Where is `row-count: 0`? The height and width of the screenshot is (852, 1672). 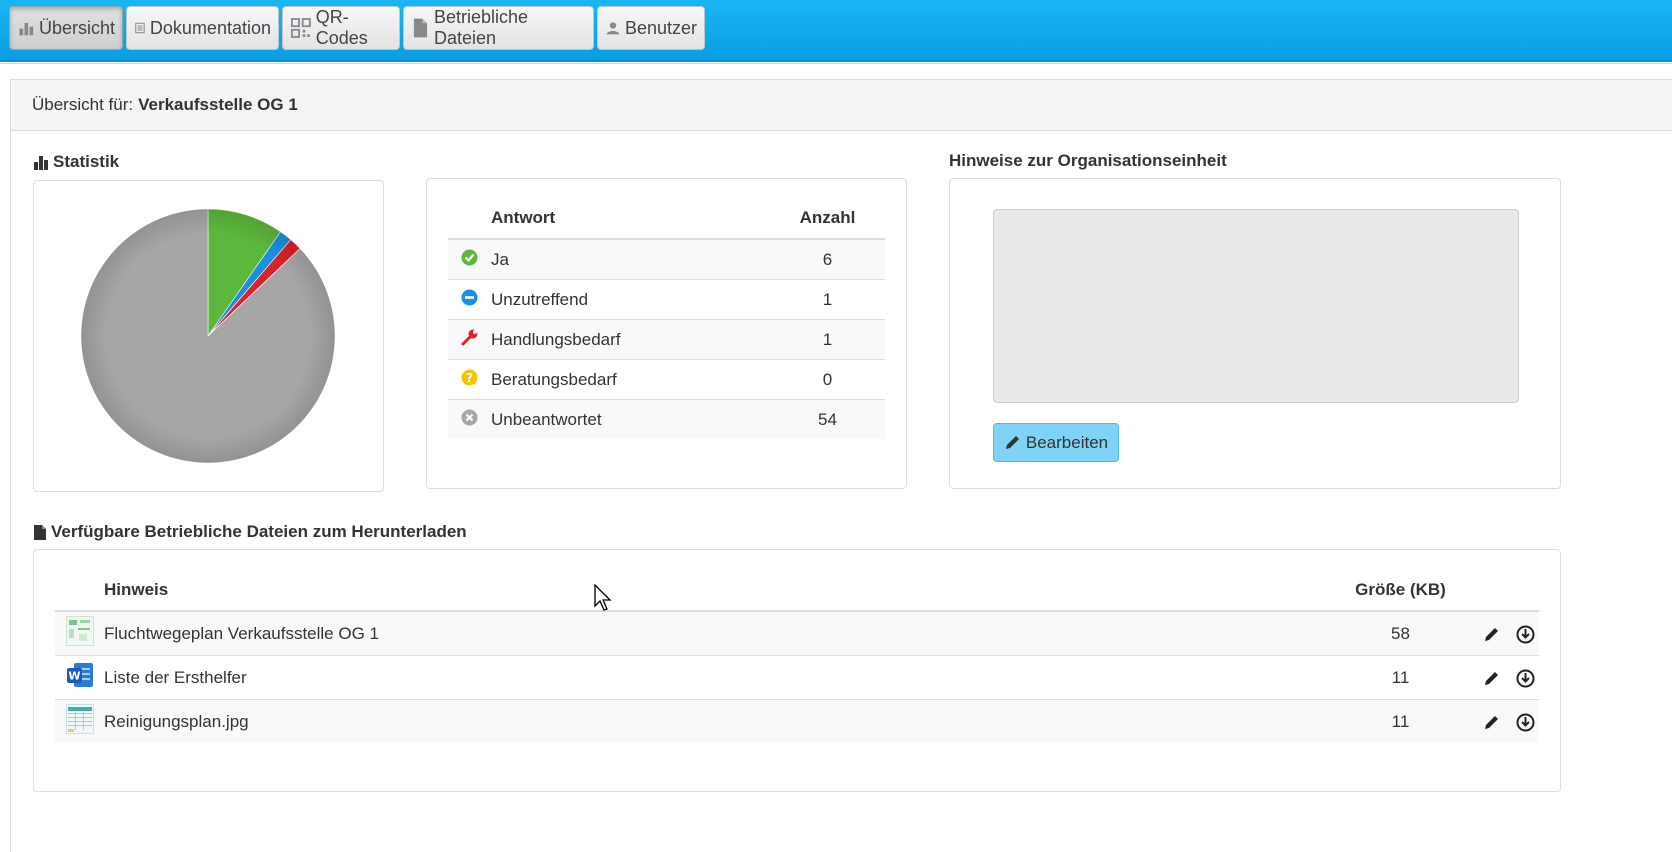
row-count: 0 is located at coordinates (827, 379).